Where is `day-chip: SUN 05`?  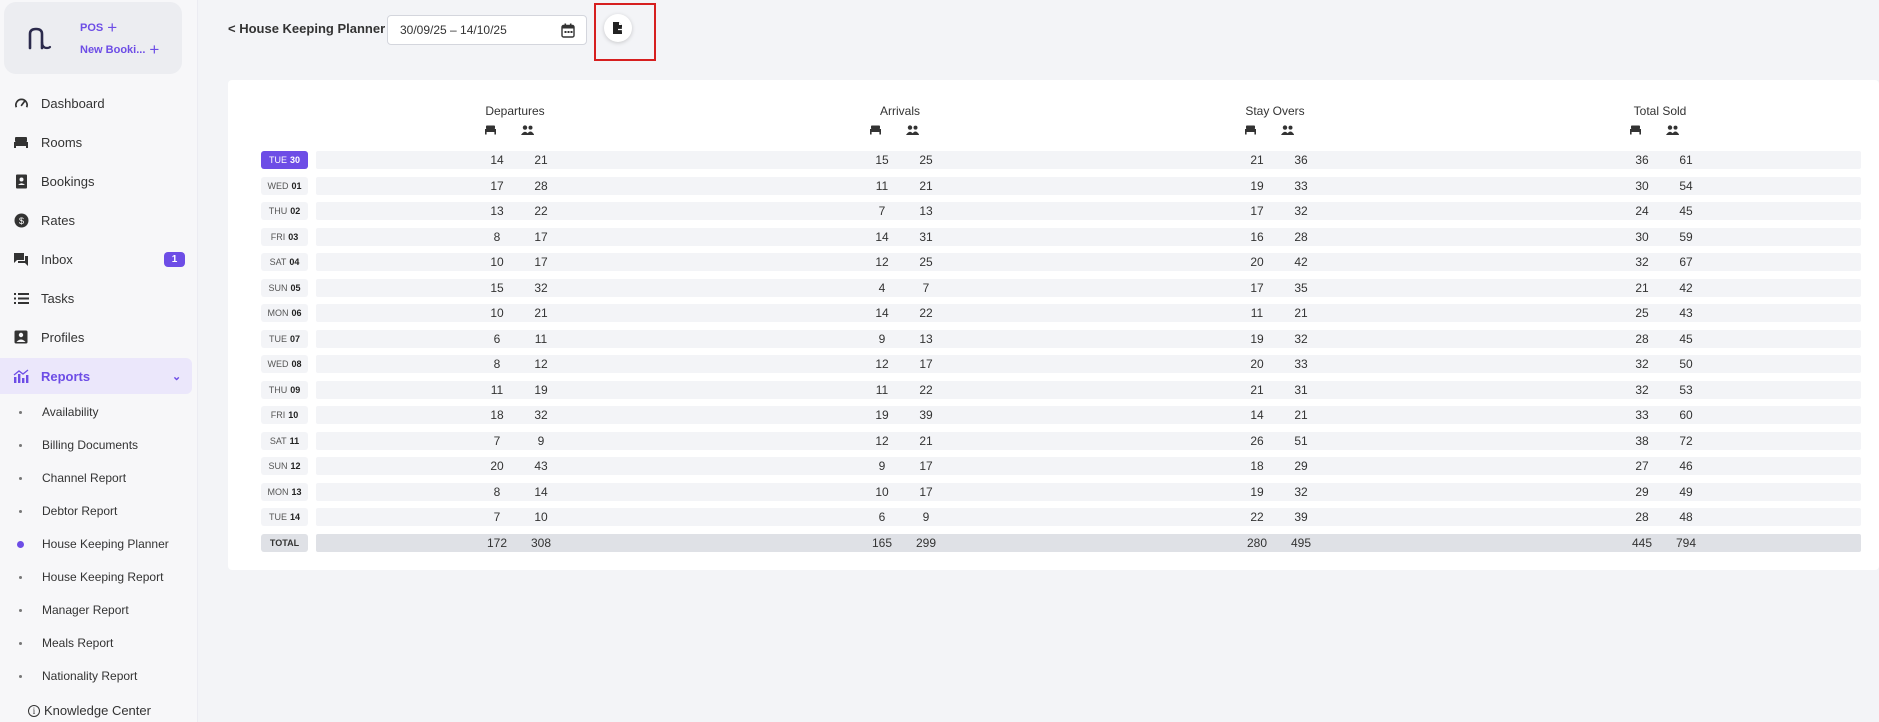 day-chip: SUN 05 is located at coordinates (284, 288).